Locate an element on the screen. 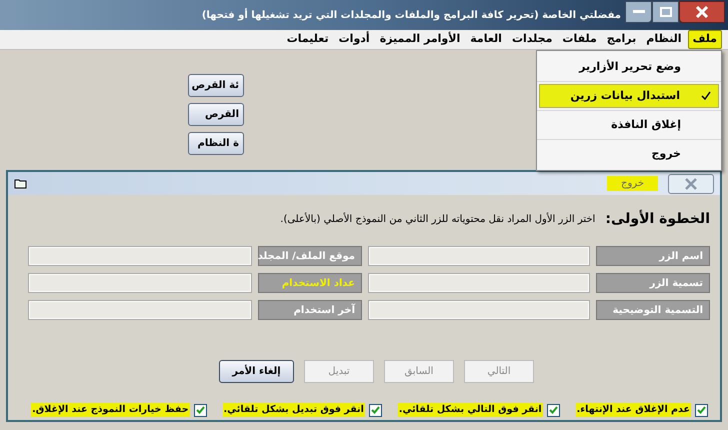 This screenshot has width=728, height=430. option-label: انقر فوق تبديل بشكل تلقائي. is located at coordinates (293, 410).